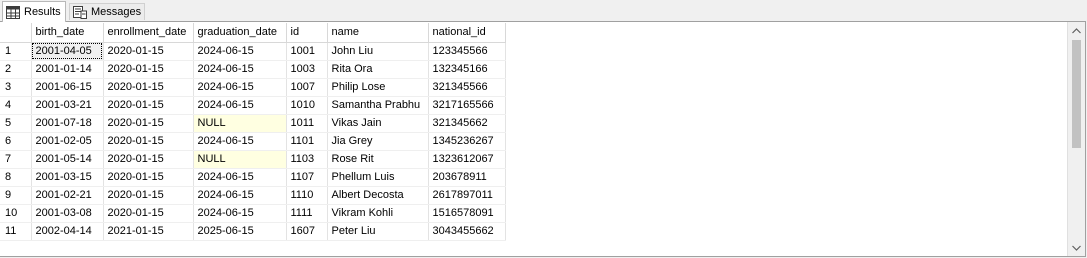 The width and height of the screenshot is (1087, 258). Describe the element at coordinates (307, 87) in the screenshot. I see `cell-id: 1007` at that location.